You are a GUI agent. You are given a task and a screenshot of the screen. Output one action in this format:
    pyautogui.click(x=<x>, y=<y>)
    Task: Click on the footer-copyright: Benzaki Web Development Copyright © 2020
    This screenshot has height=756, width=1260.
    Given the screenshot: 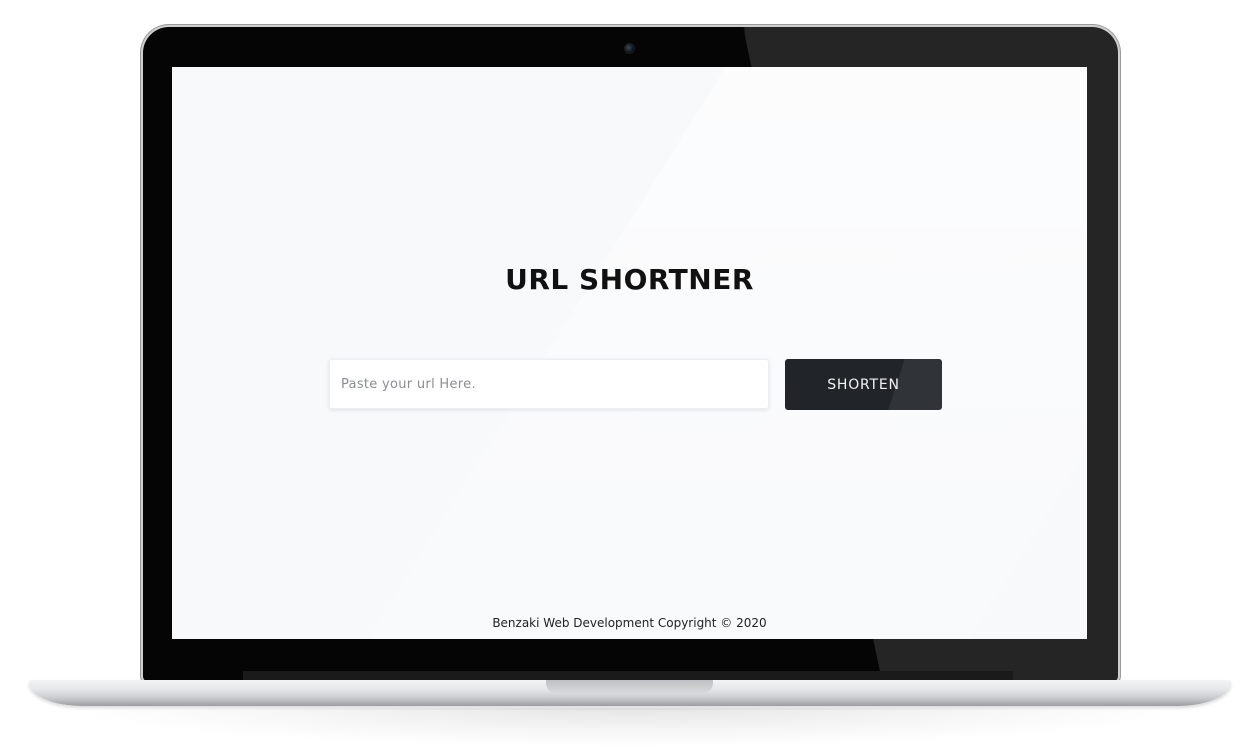 What is the action you would take?
    pyautogui.click(x=629, y=623)
    